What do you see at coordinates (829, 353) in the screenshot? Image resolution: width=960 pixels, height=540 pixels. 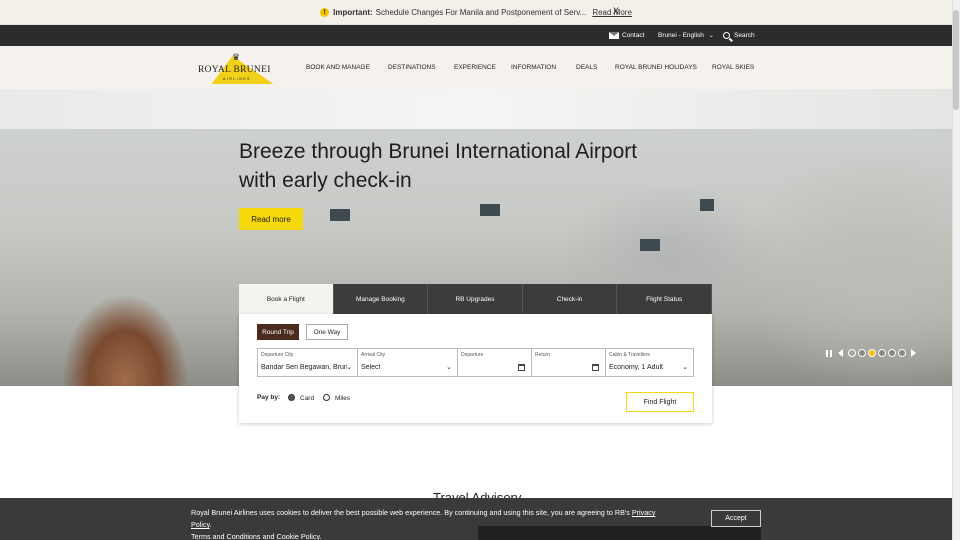 I see `pause-icon` at bounding box center [829, 353].